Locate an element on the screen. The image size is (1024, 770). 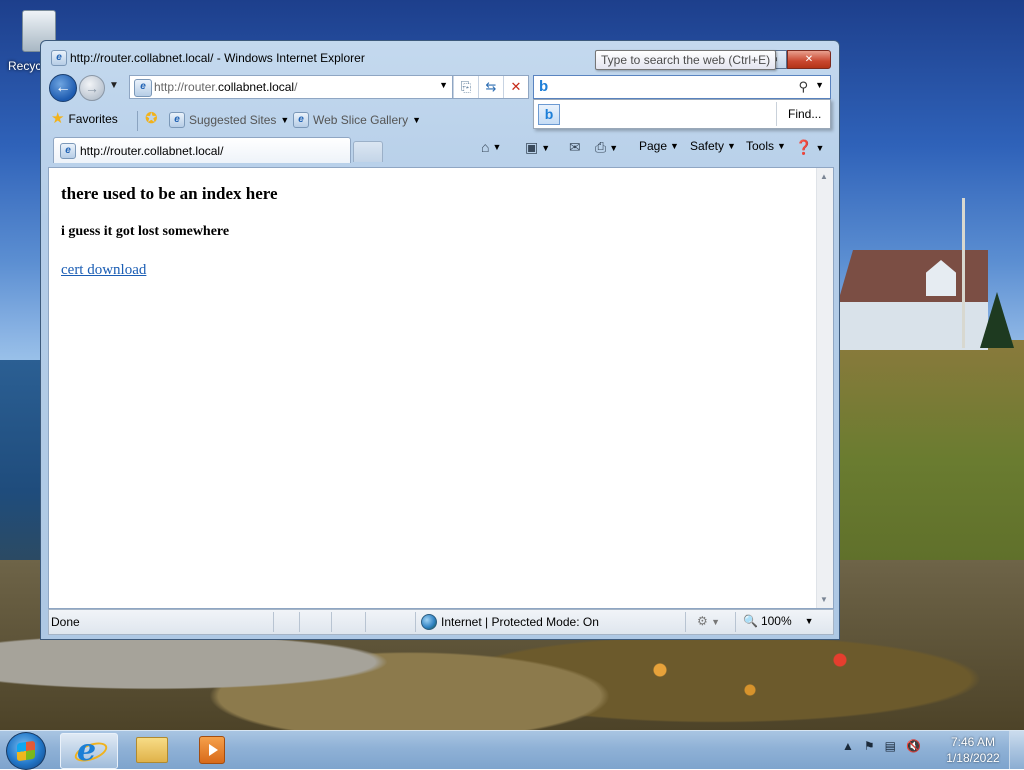
address-text: http://router.collabnet.local/ is located at coordinates (225, 87).